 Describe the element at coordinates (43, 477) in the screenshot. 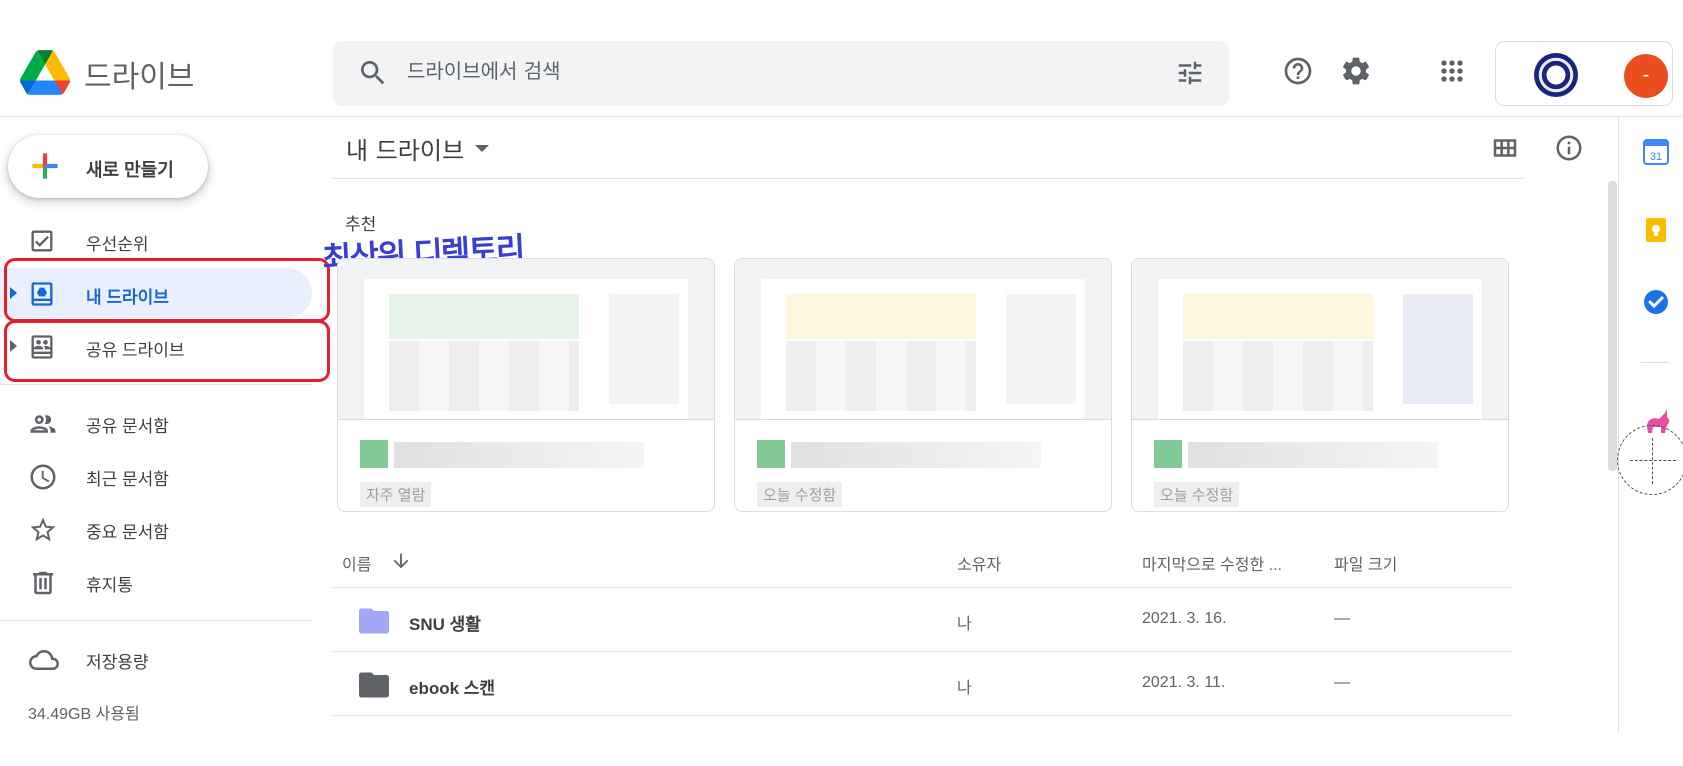

I see `clock-icon` at that location.